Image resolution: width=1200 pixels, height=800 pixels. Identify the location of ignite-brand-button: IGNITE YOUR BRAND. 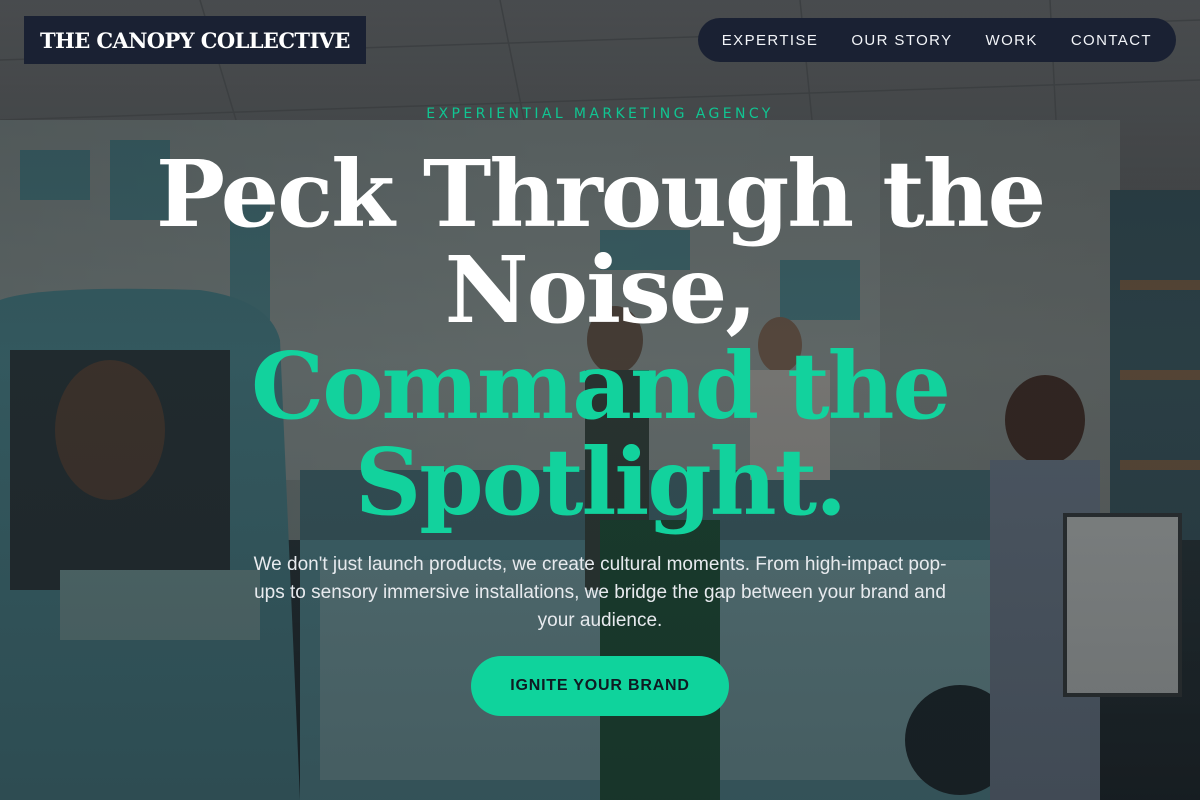
(600, 686).